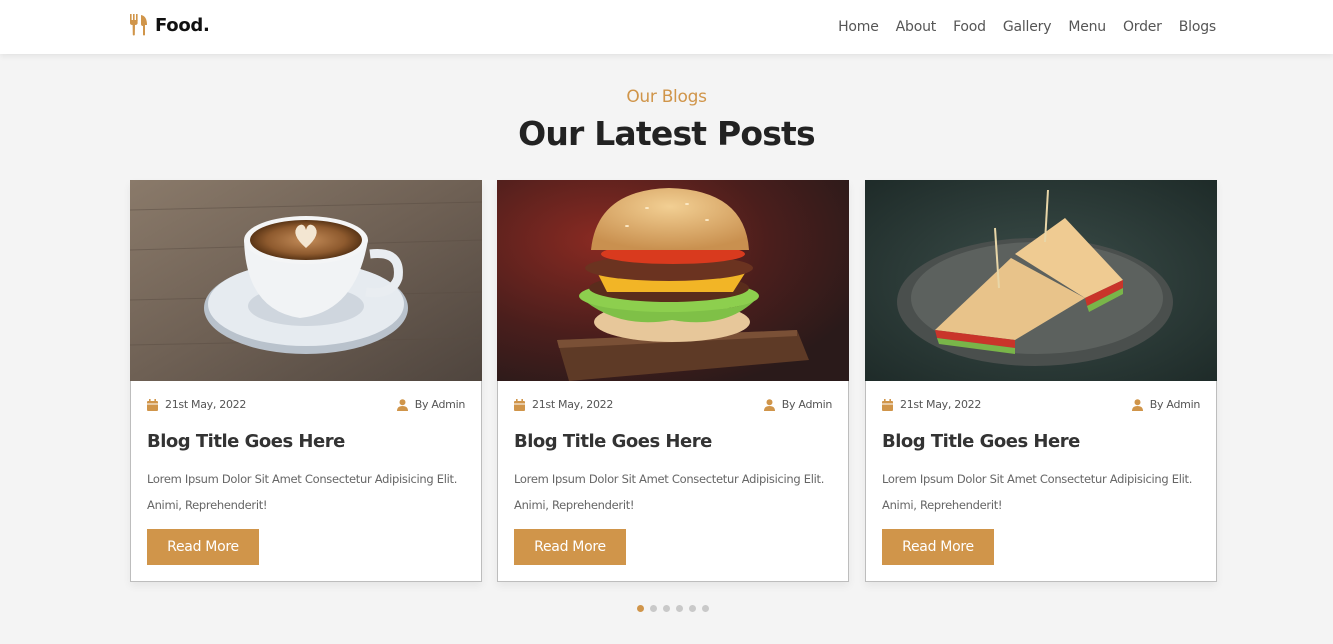  I want to click on section-subtitle: Our Blogs, so click(666, 97).